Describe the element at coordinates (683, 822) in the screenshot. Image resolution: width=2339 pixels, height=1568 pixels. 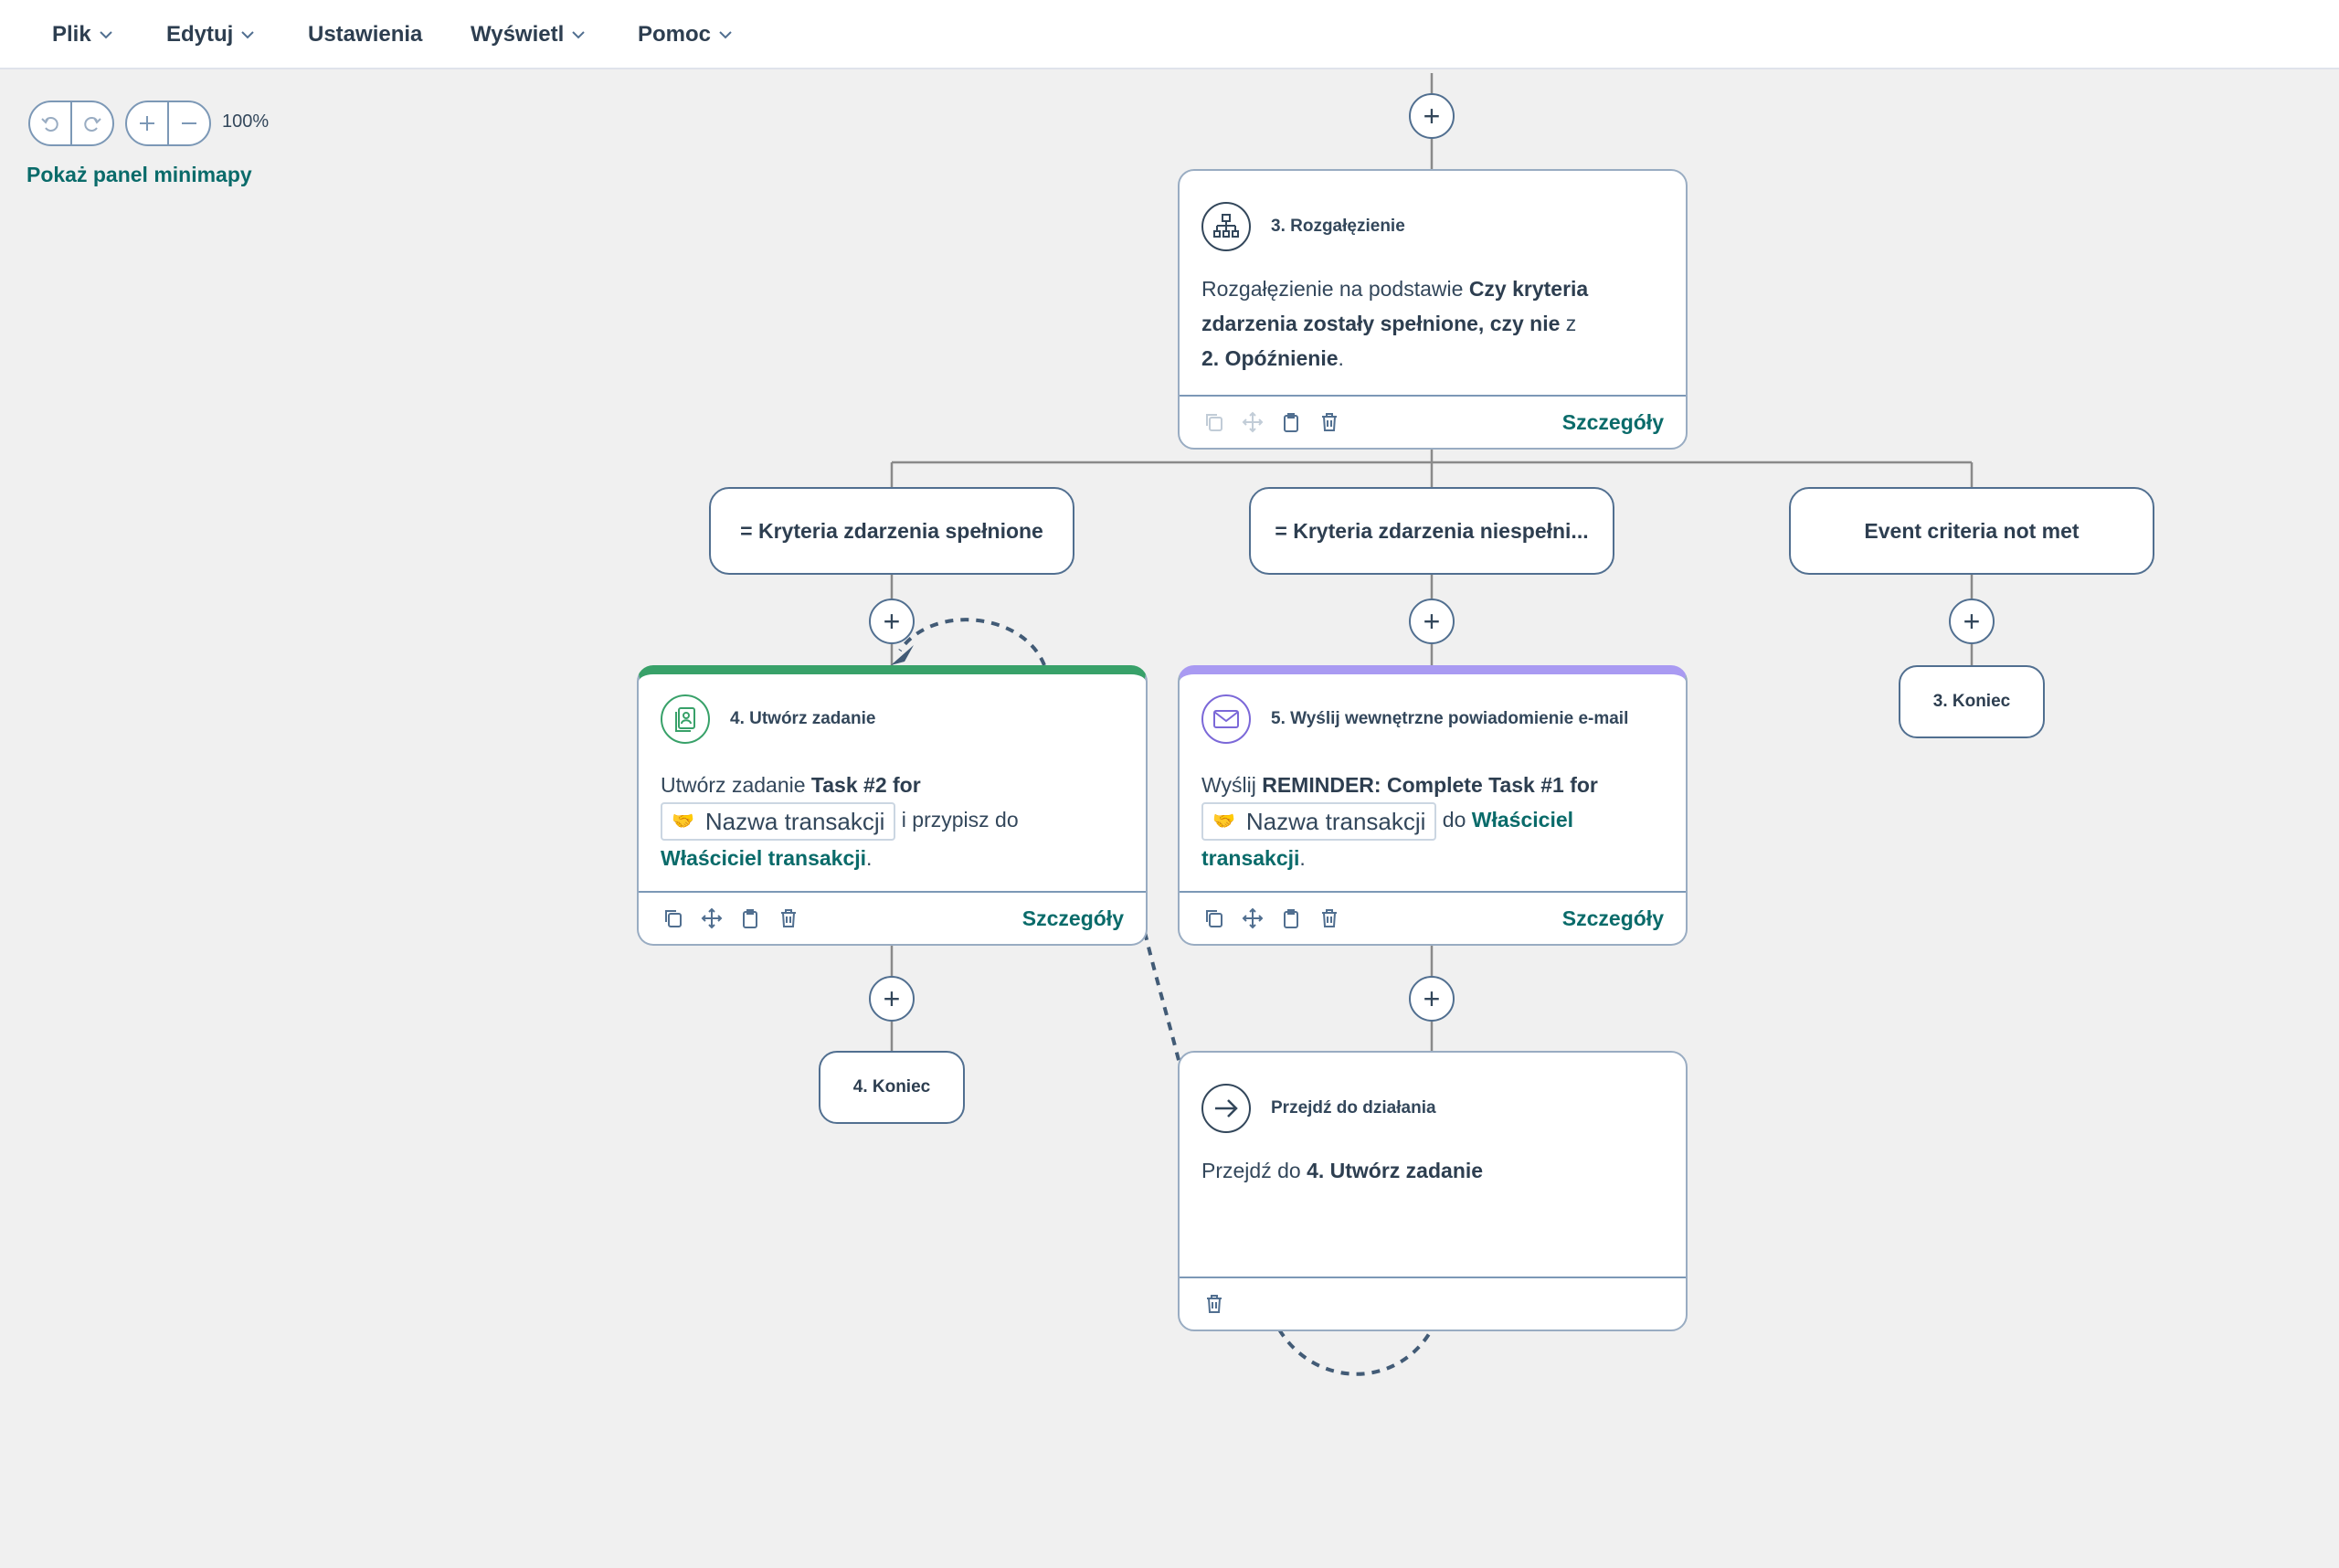
I see `handshake-icon: 🤝` at that location.